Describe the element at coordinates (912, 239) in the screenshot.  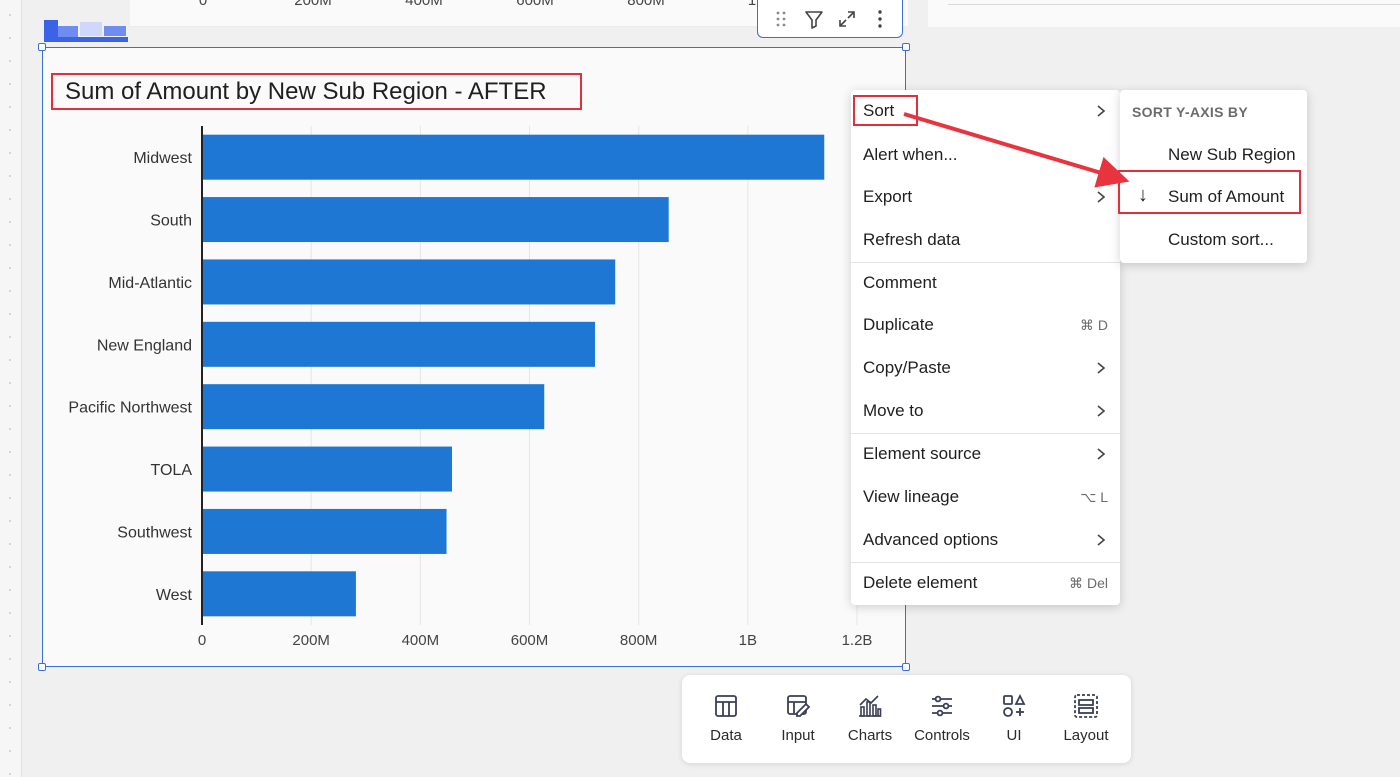
I see `menu-item-label: Refresh data` at that location.